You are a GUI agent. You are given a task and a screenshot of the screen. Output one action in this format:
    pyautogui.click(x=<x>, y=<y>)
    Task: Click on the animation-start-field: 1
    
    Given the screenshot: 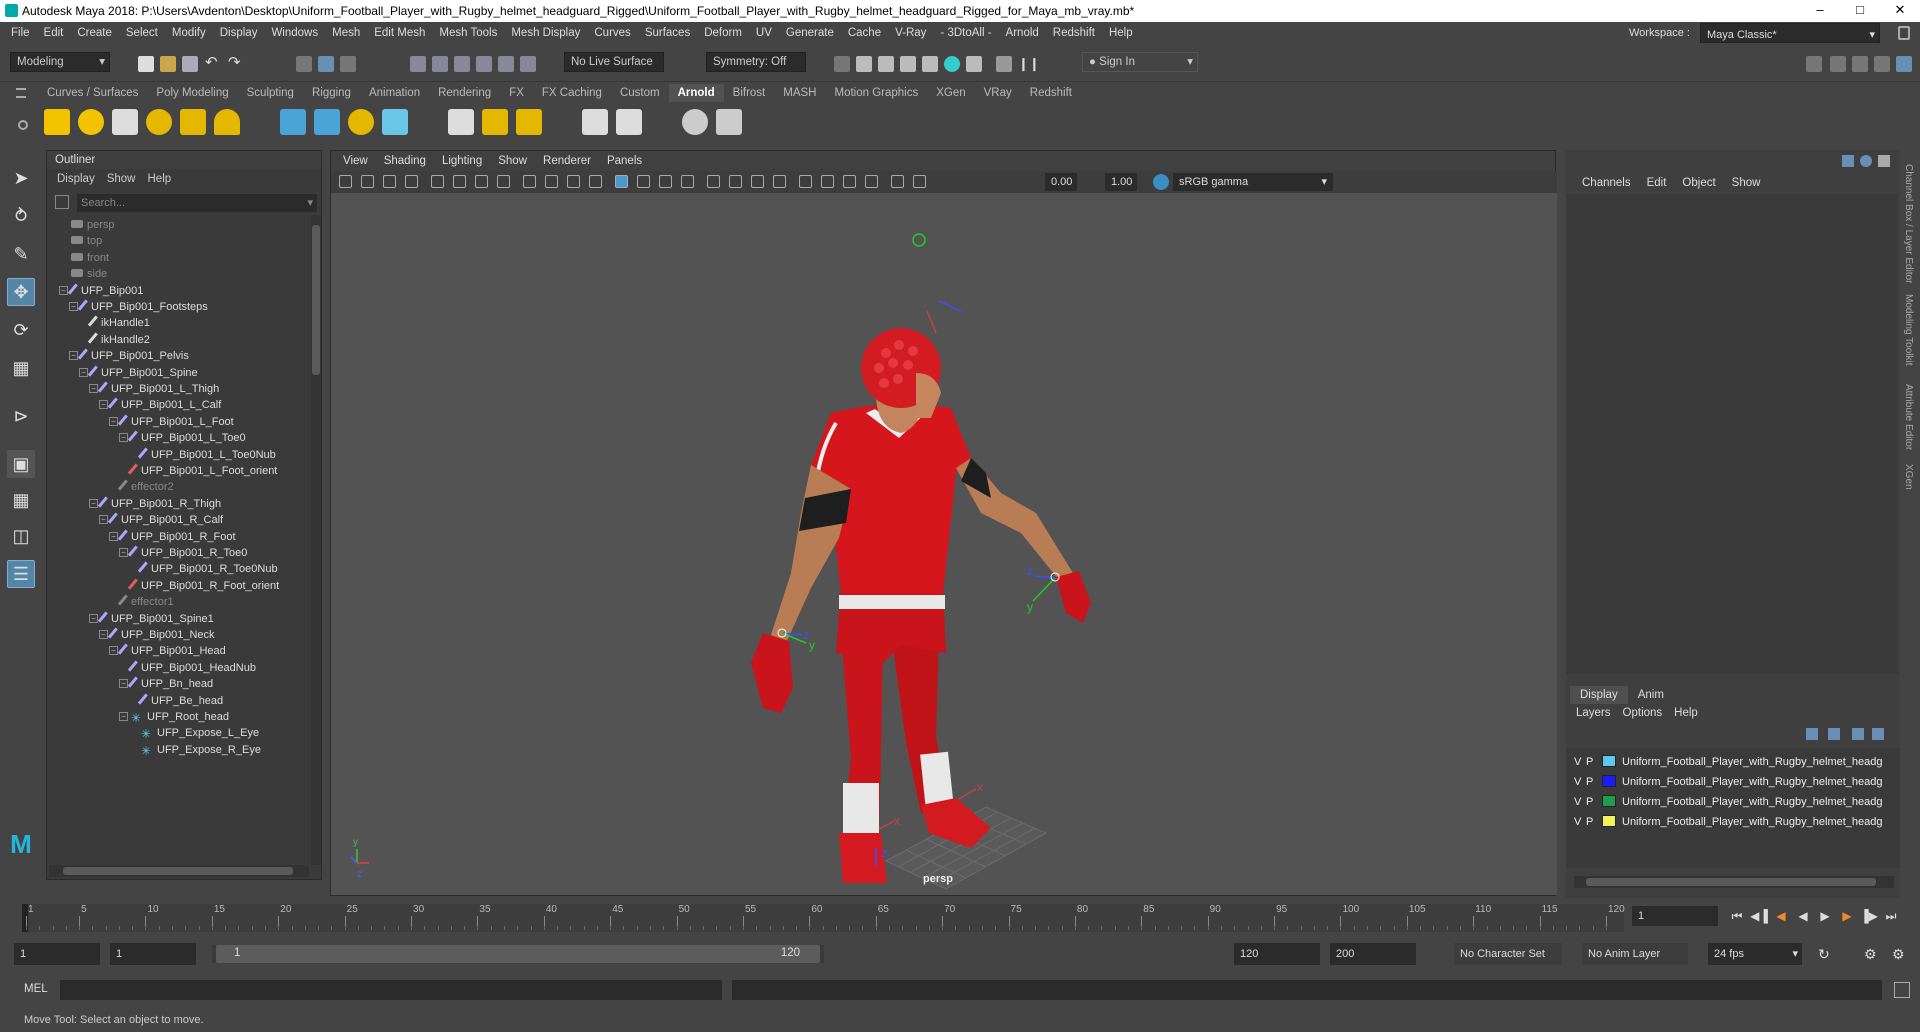 What is the action you would take?
    pyautogui.click(x=57, y=954)
    